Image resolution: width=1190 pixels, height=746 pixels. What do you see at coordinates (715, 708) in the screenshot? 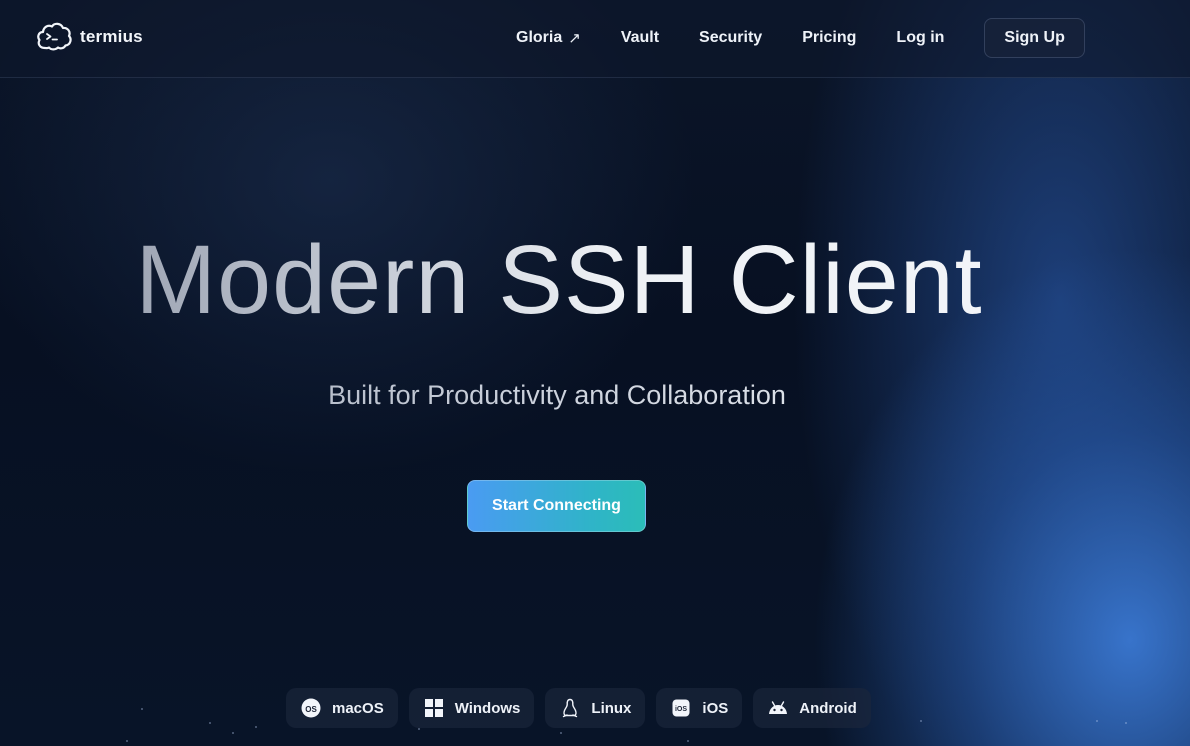
I see `platform-label: iOS` at bounding box center [715, 708].